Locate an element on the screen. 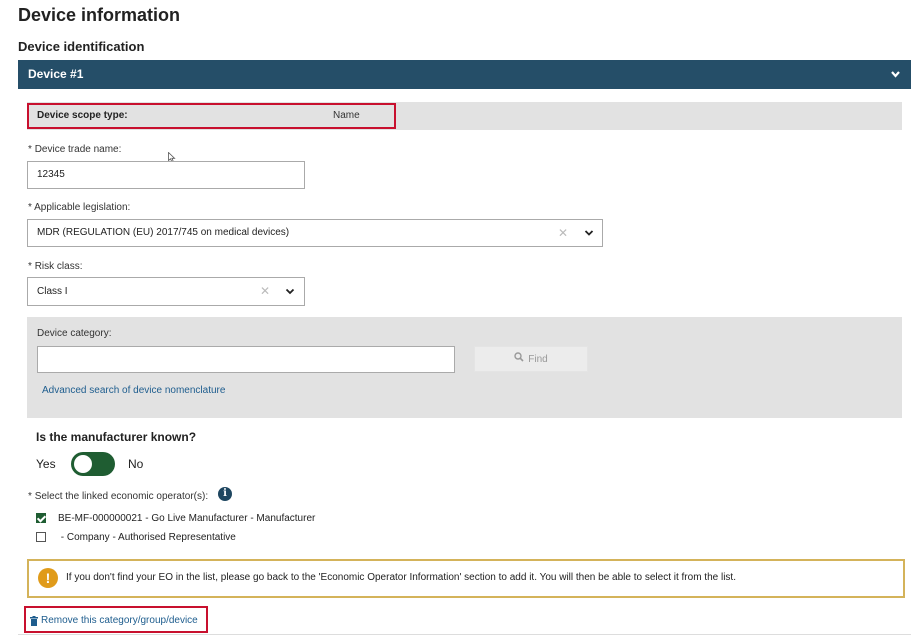 The height and width of the screenshot is (642, 923). risk-class-label-text: Risk class: is located at coordinates (58, 266).